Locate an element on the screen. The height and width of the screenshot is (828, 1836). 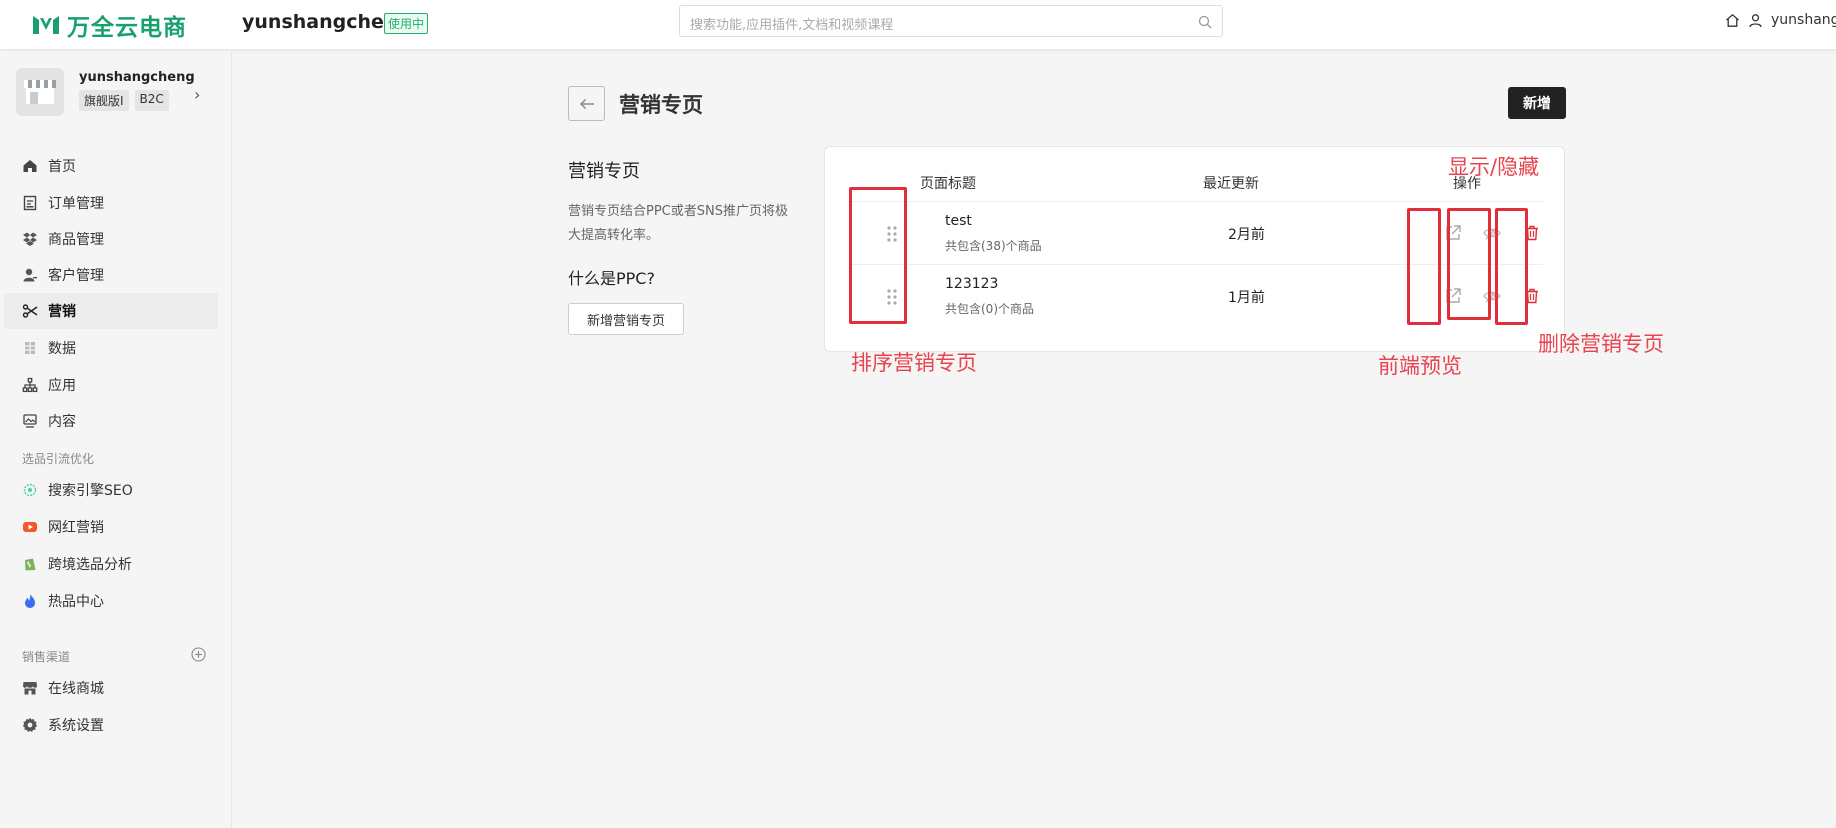
sidebar-item-seo: 搜索引擎SEO is located at coordinates (111, 490).